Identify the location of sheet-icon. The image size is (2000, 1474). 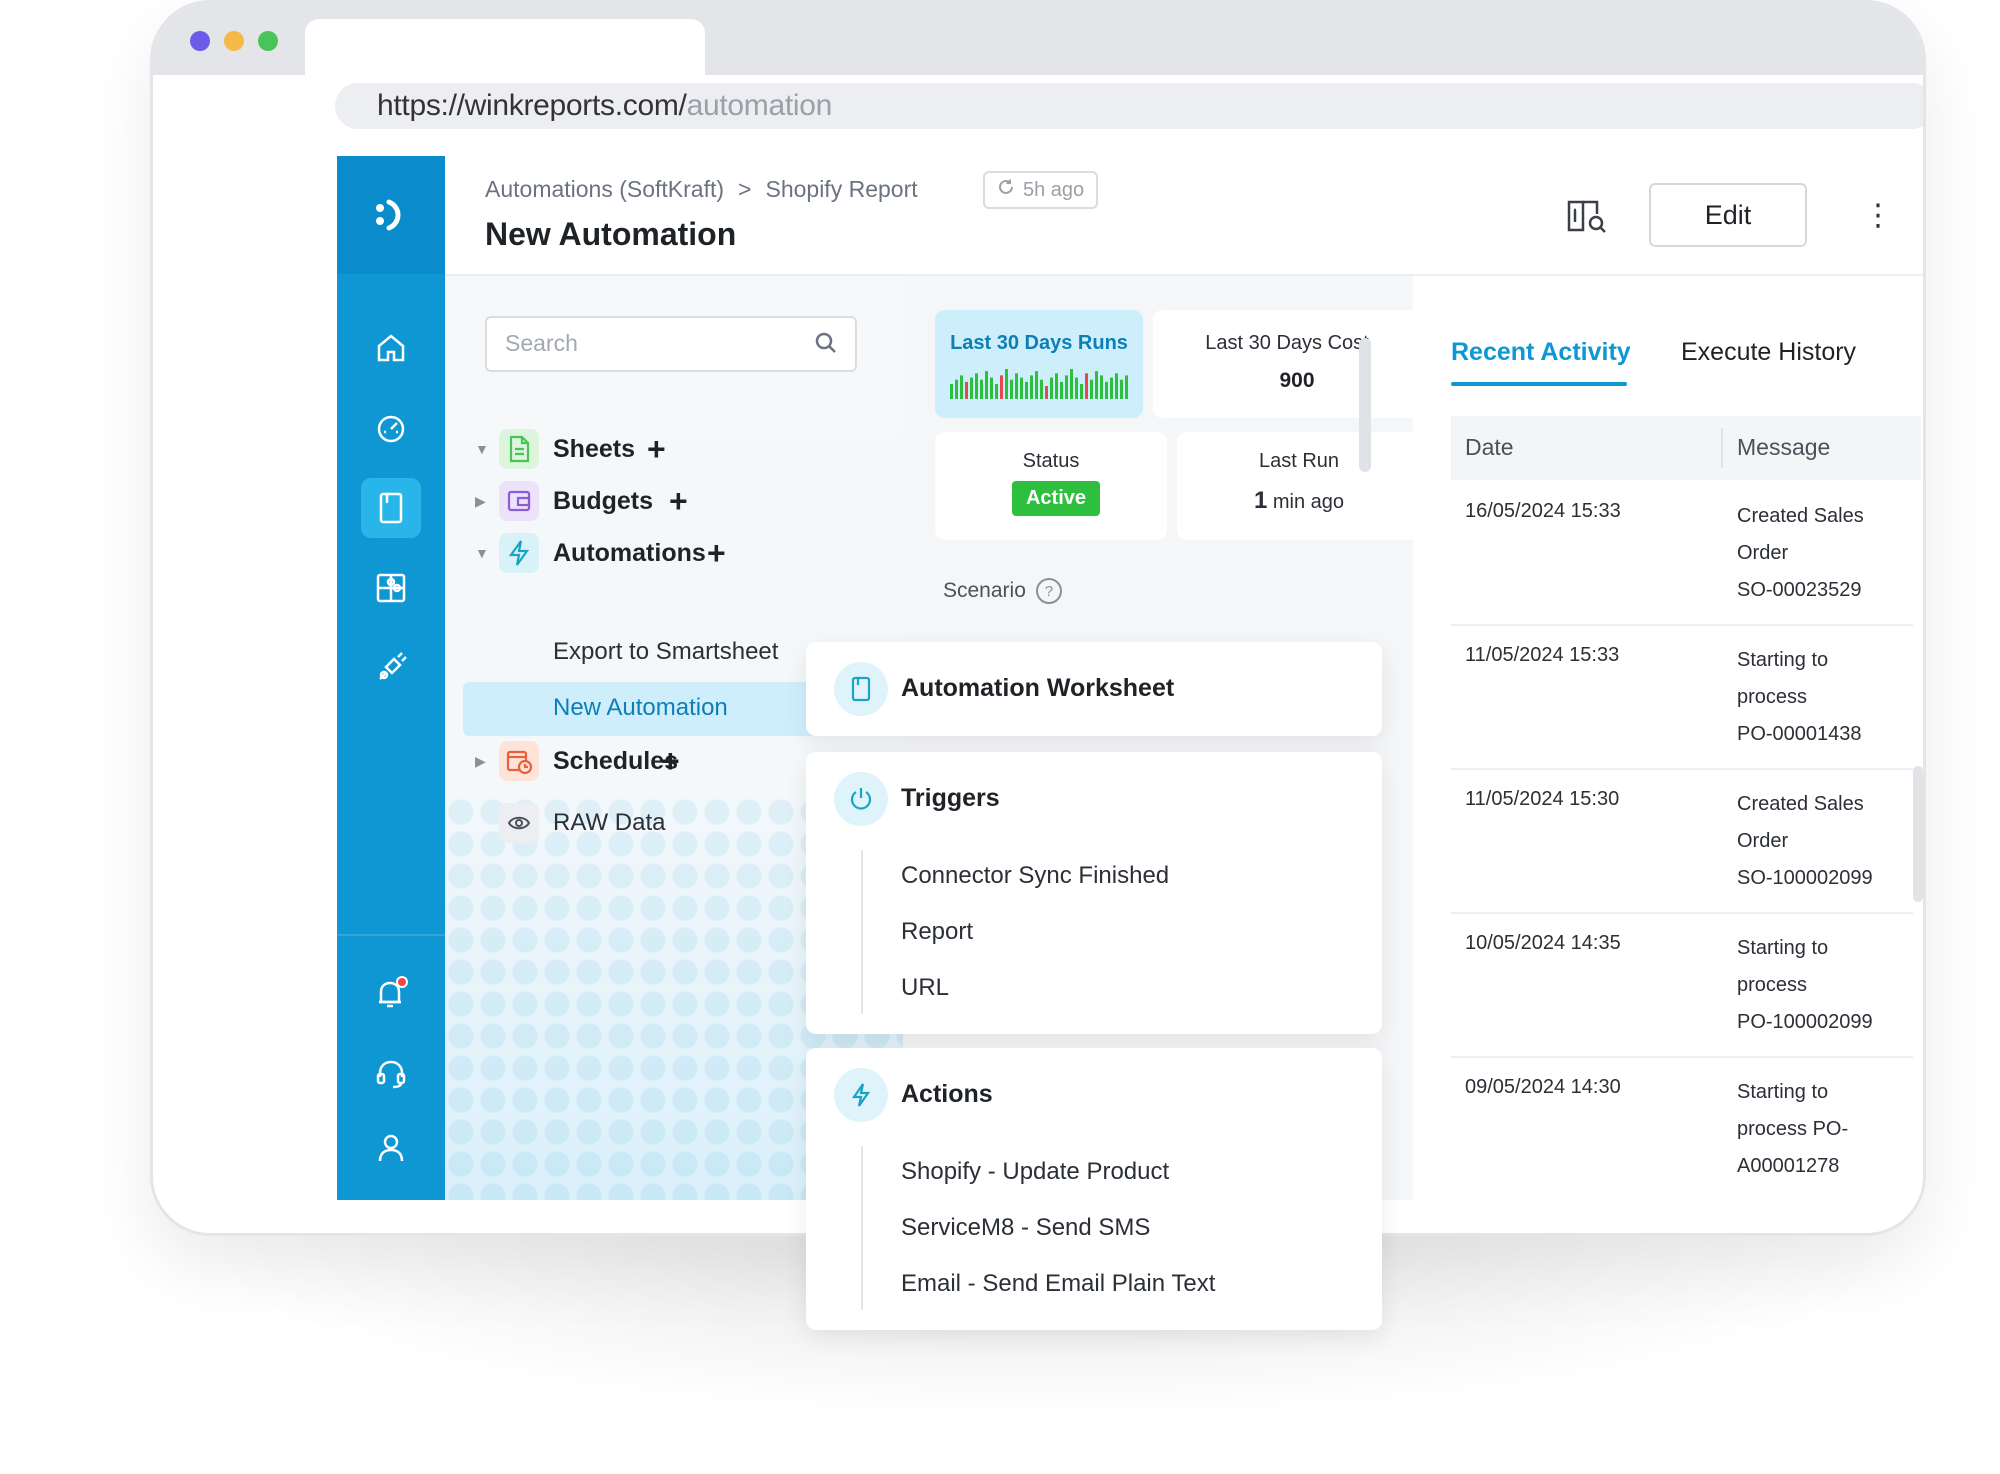
(519, 449).